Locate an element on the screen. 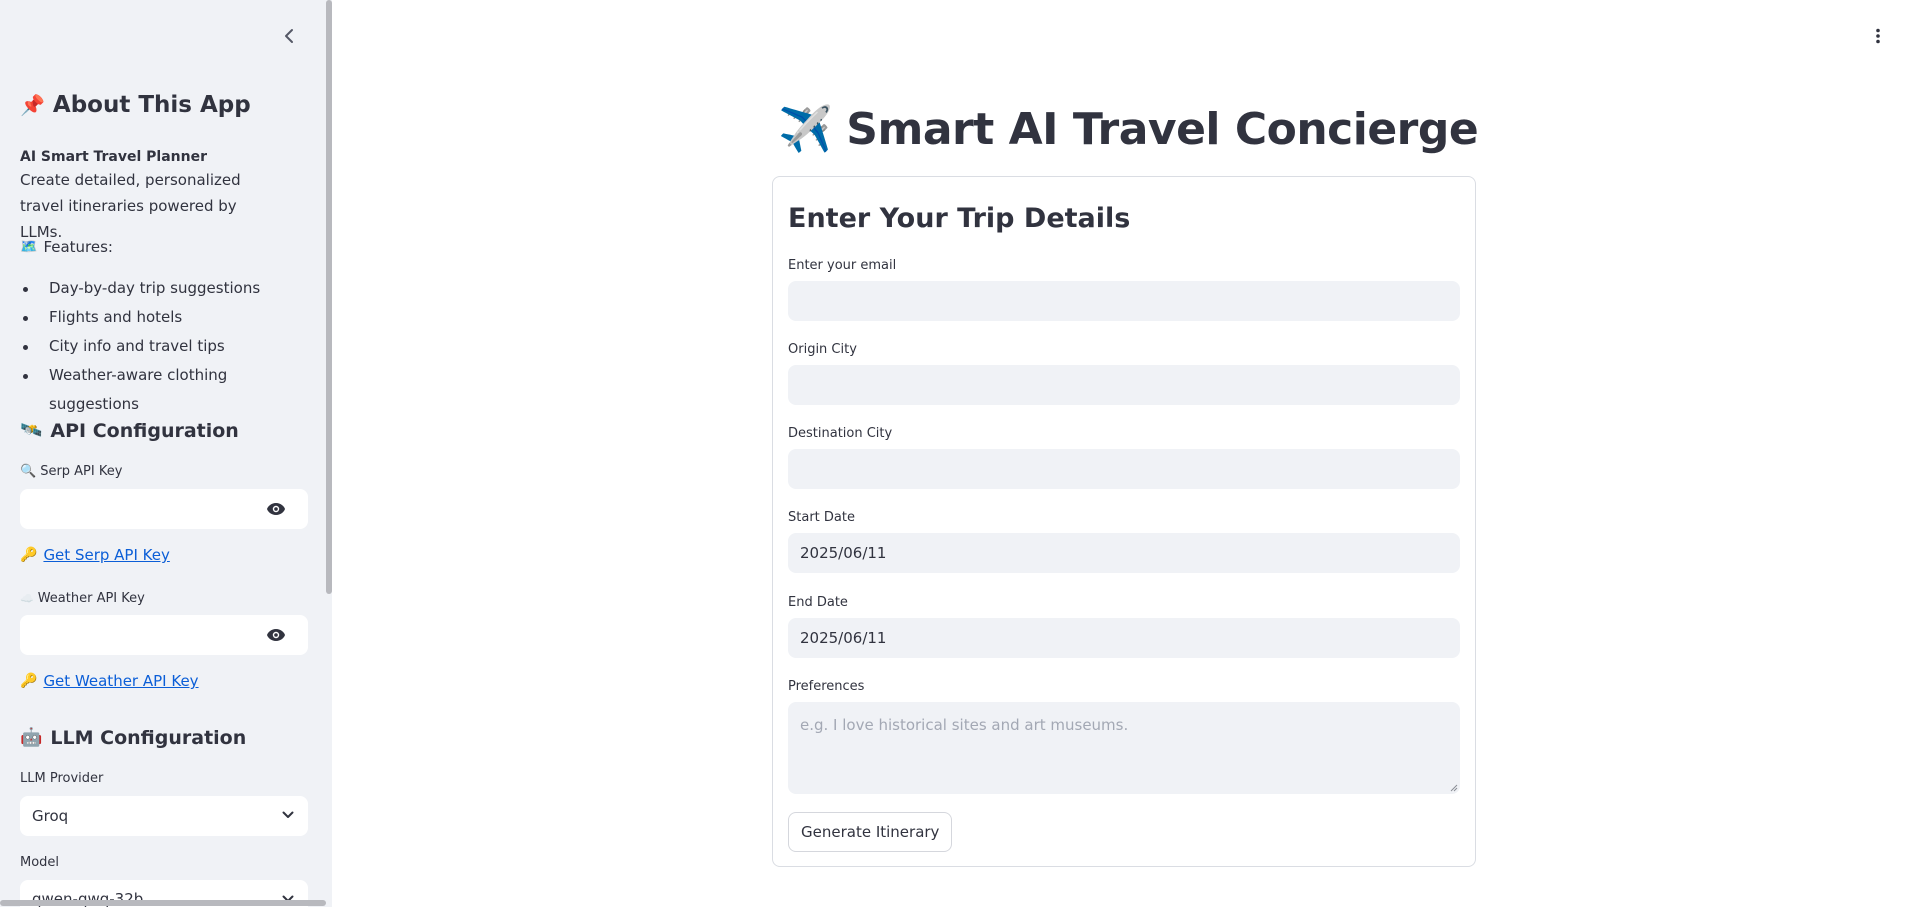  model-label: Model is located at coordinates (40, 862).